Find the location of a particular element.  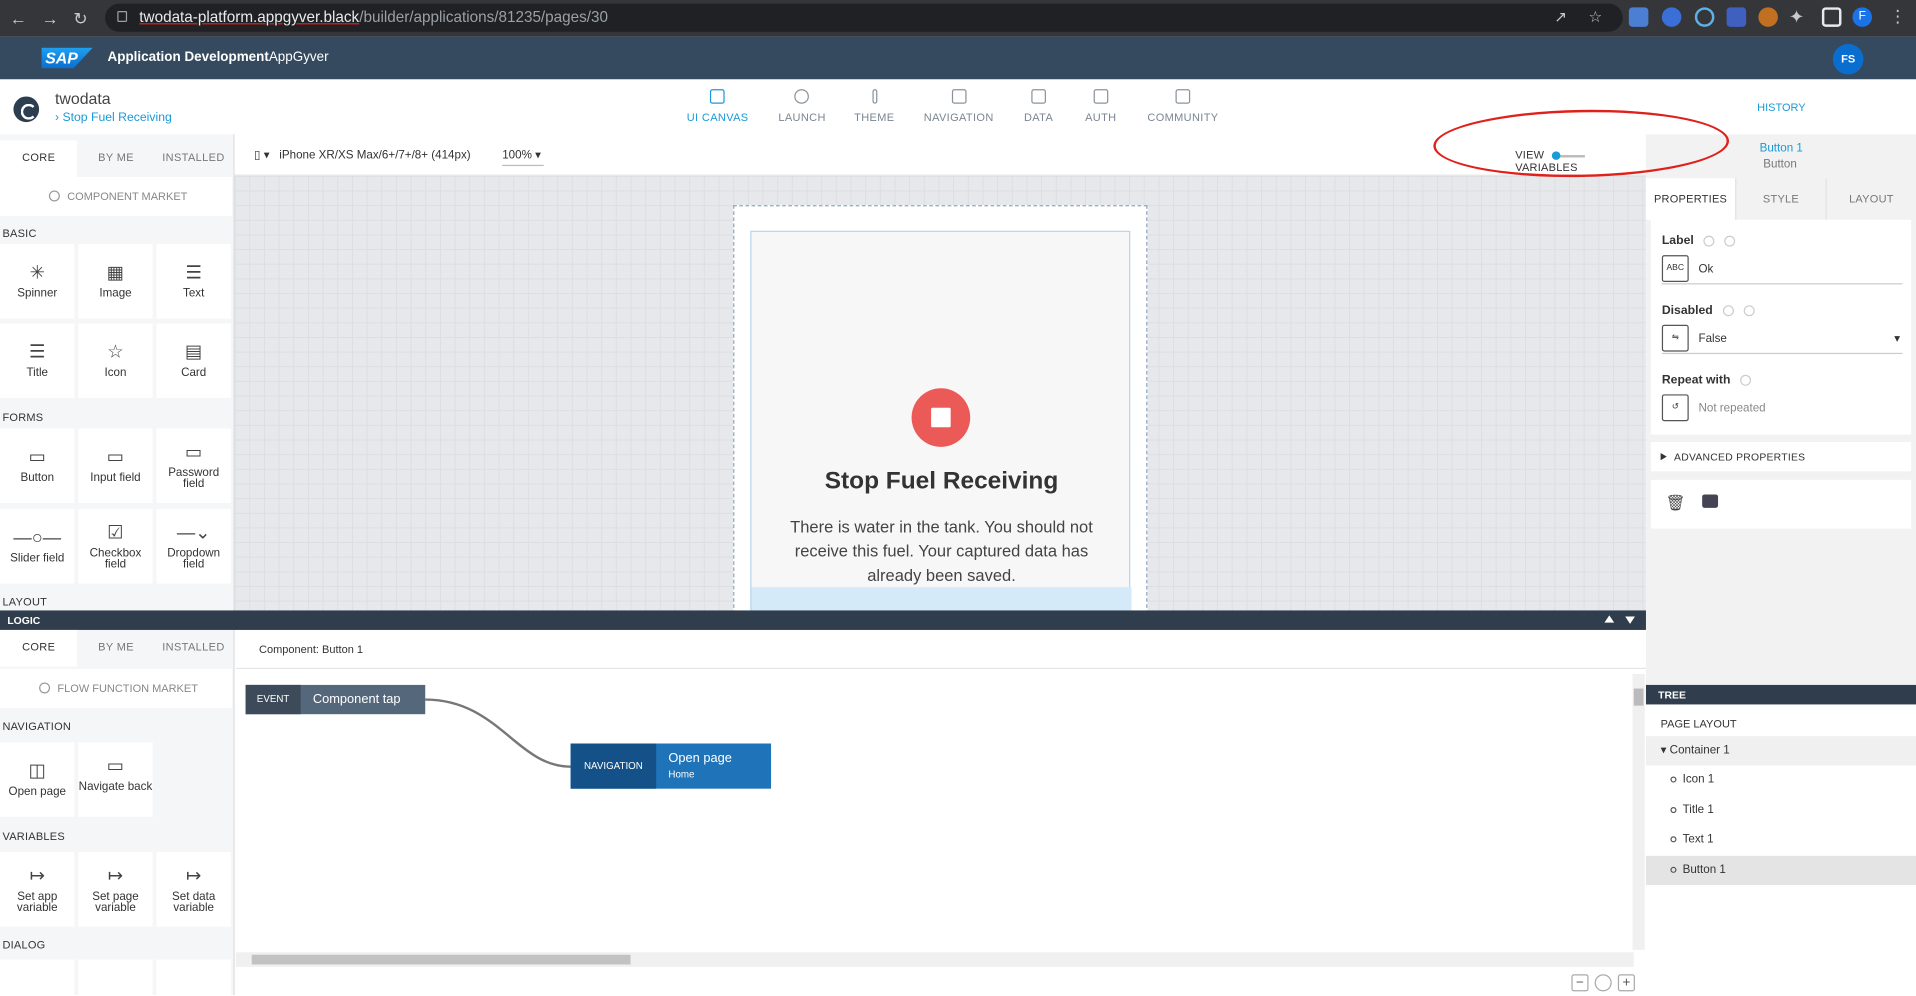

tree-item-title: Title 1 is located at coordinates (1781, 810).